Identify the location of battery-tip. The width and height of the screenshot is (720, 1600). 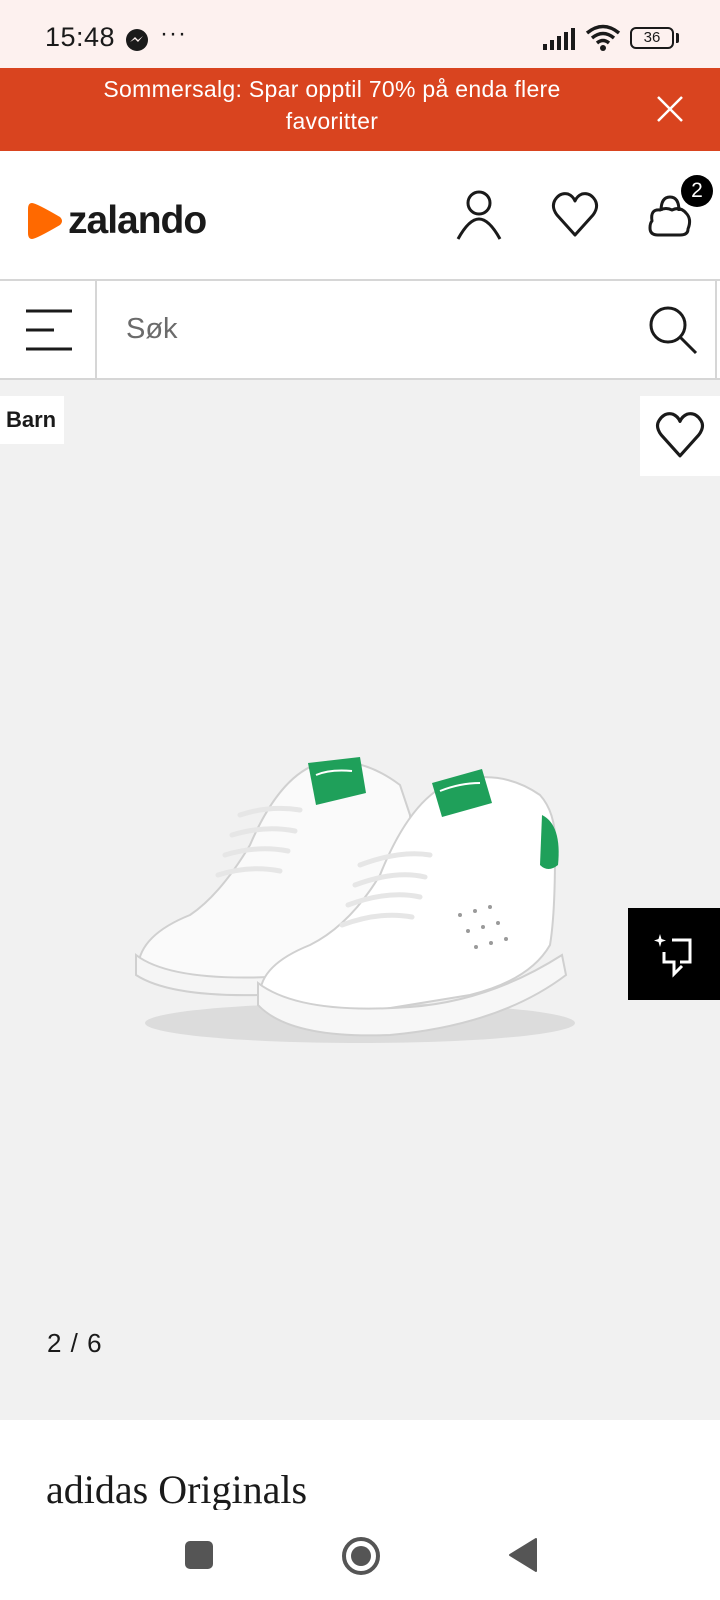
(677, 38).